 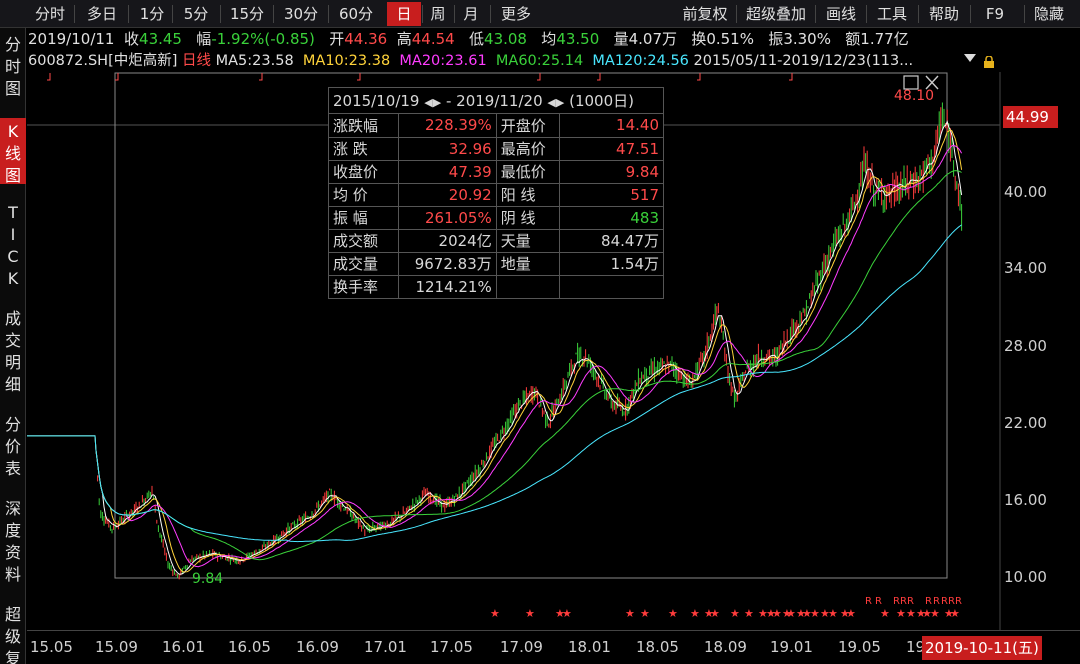 What do you see at coordinates (364, 148) in the screenshot?
I see `stats-label: 涨 跌` at bounding box center [364, 148].